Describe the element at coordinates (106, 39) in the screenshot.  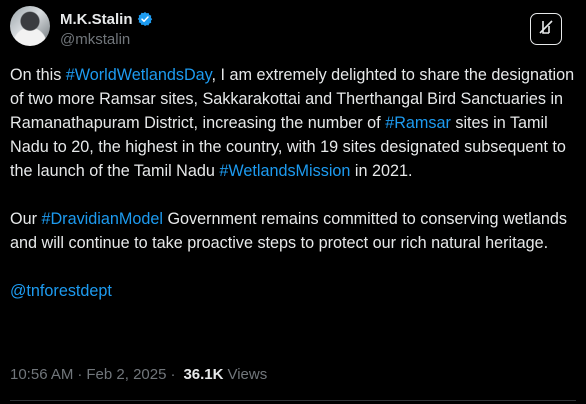
I see `author-handle: @mkstalin` at that location.